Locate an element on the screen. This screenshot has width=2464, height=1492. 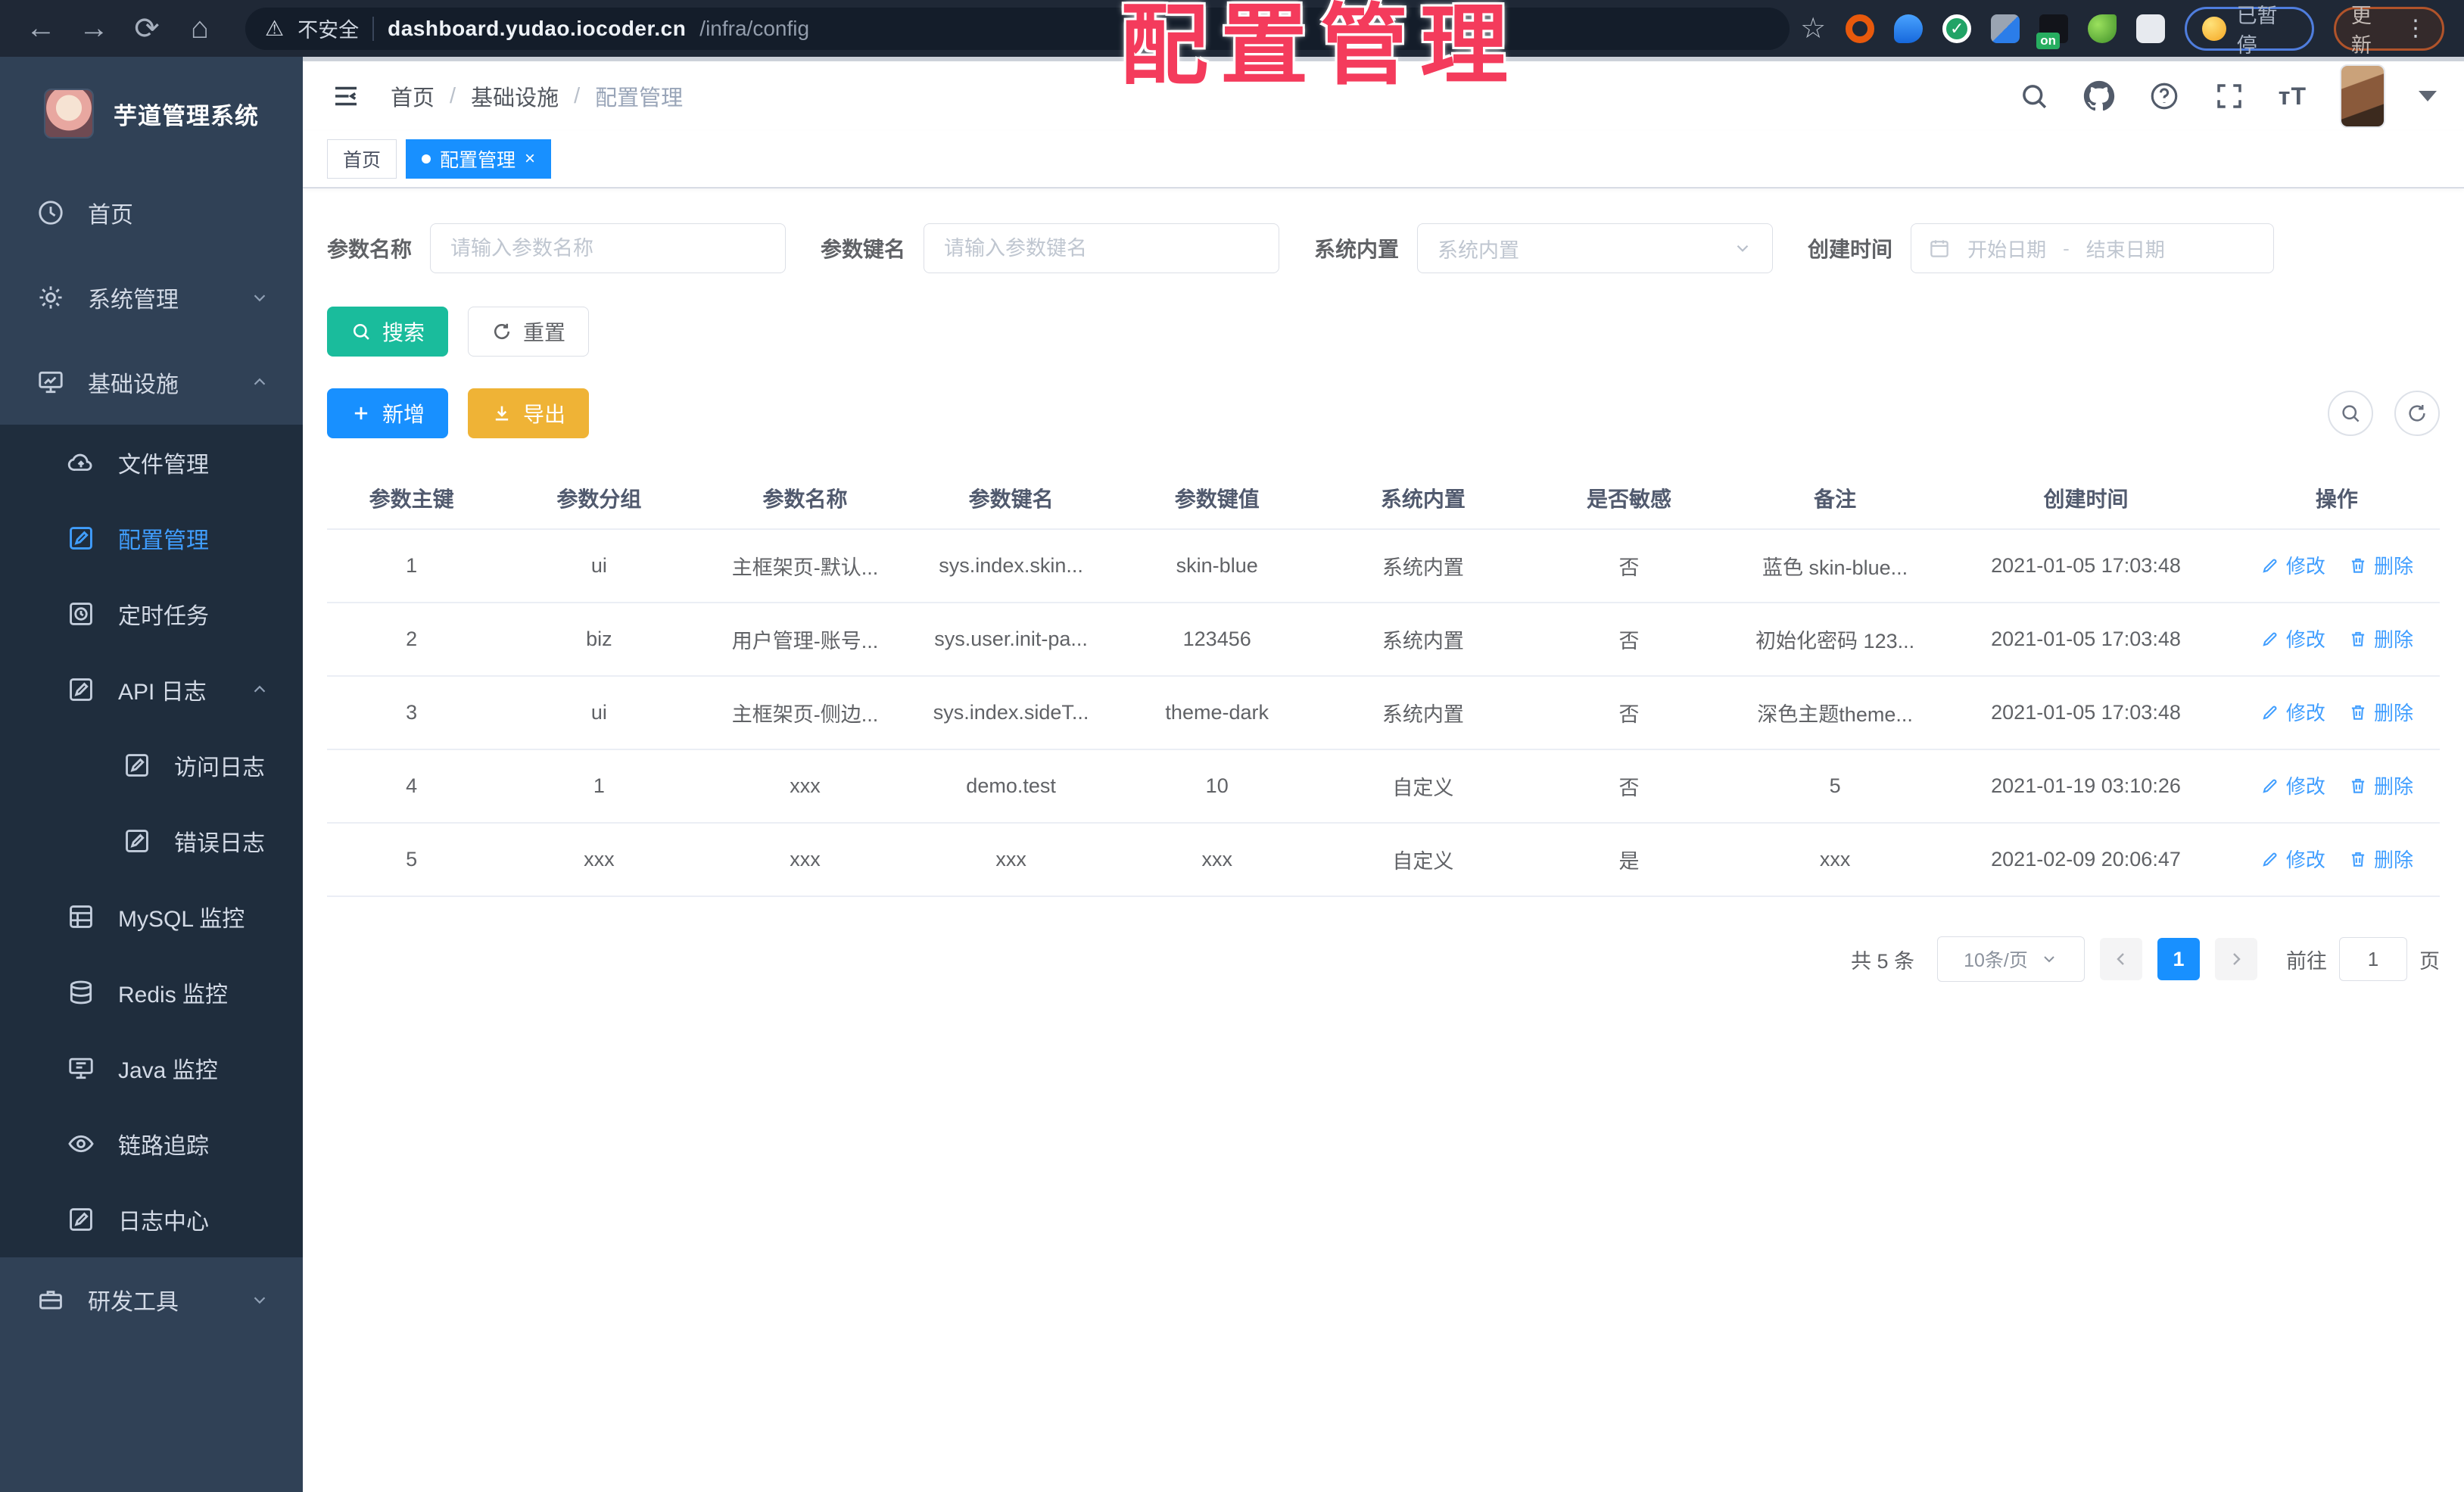
extension-duo-icon is located at coordinates (2005, 28).